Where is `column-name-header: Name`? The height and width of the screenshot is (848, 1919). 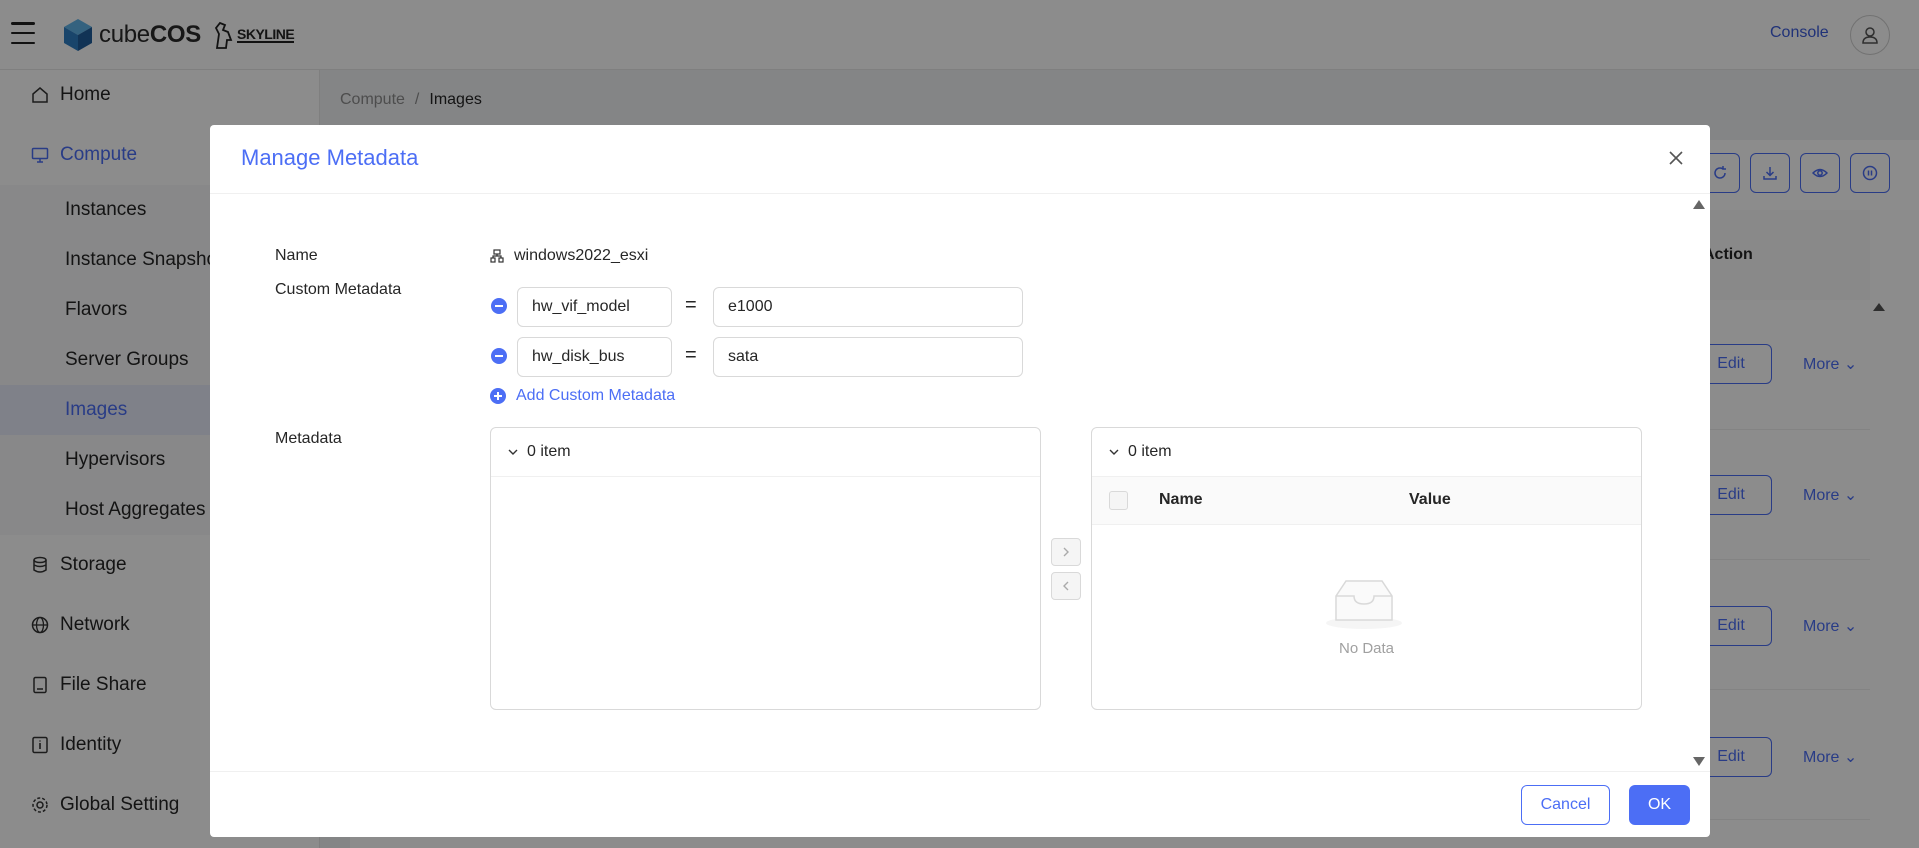
column-name-header: Name is located at coordinates (1181, 499).